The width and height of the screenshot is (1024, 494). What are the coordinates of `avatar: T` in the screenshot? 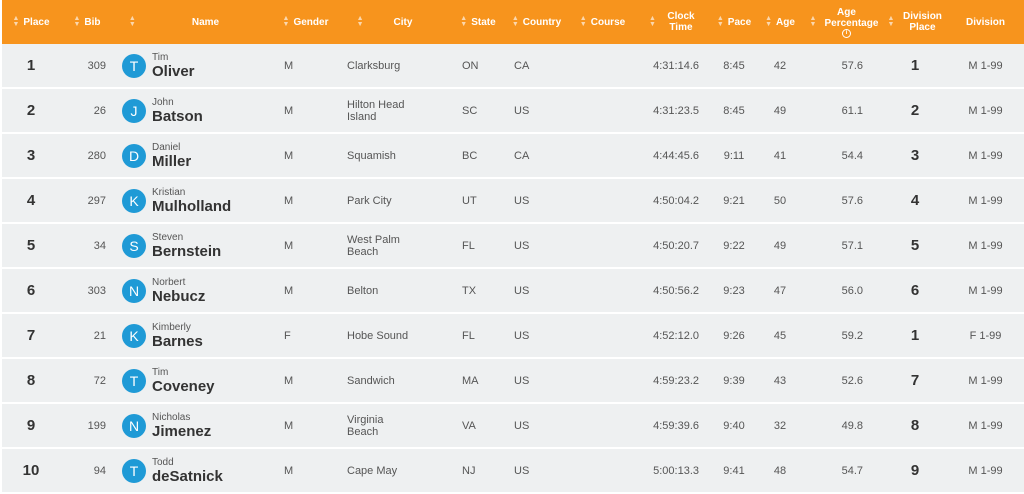 It's located at (134, 470).